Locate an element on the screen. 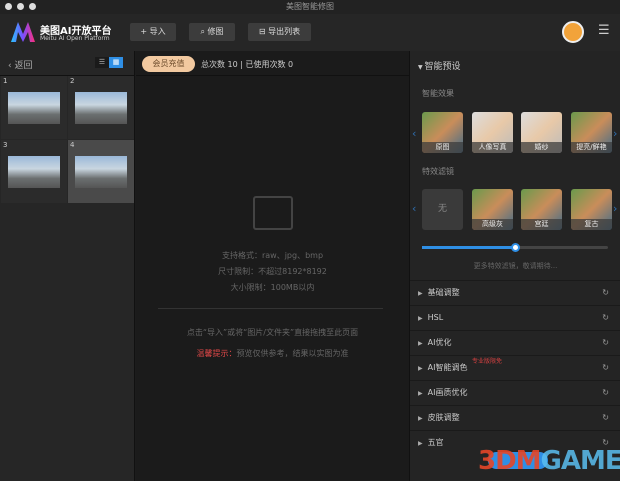  warning-tip: 温馨提示：预览仅供参考，结果以实图为准 is located at coordinates (272, 353).